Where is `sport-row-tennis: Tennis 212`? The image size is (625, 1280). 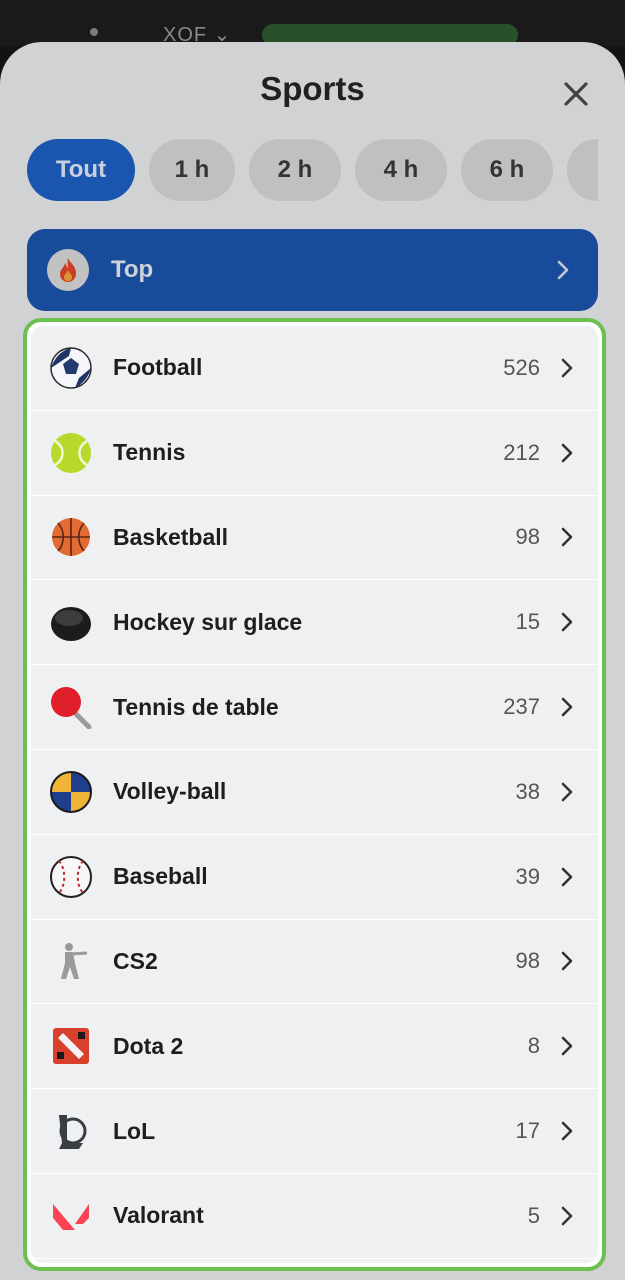
sport-row-tennis: Tennis 212 is located at coordinates (314, 453).